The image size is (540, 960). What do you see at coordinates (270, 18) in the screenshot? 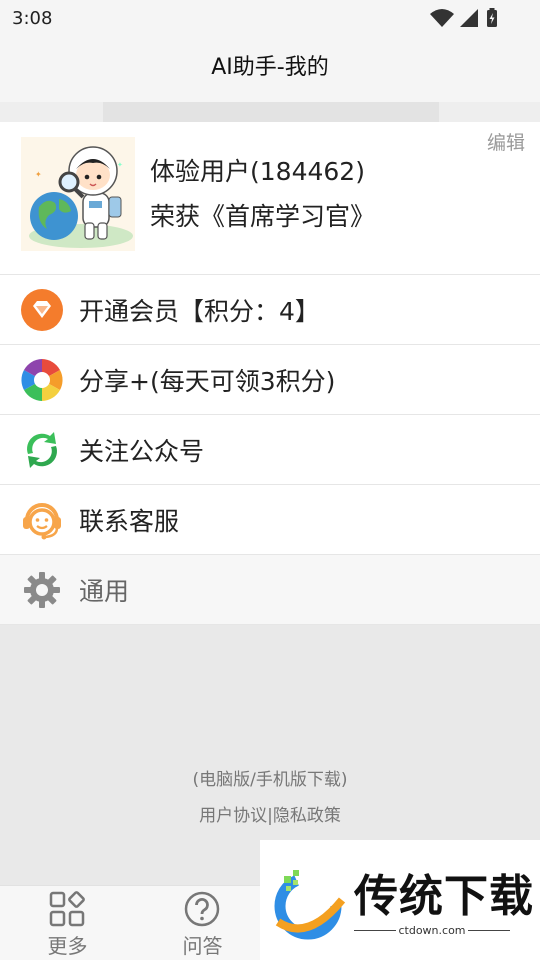
I see `status-bar: 3:08` at bounding box center [270, 18].